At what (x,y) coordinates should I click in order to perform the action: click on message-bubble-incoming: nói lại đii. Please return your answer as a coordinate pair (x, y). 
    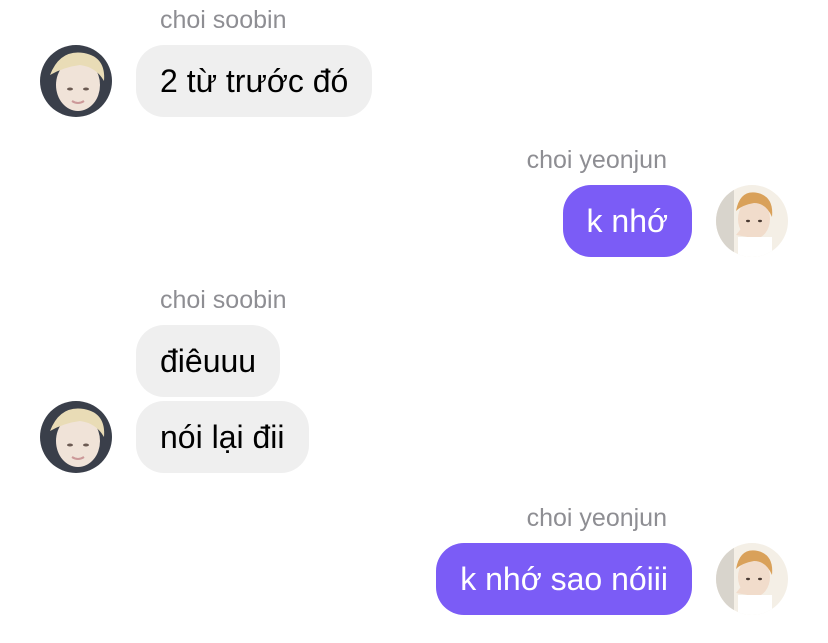
    Looking at the image, I should click on (222, 437).